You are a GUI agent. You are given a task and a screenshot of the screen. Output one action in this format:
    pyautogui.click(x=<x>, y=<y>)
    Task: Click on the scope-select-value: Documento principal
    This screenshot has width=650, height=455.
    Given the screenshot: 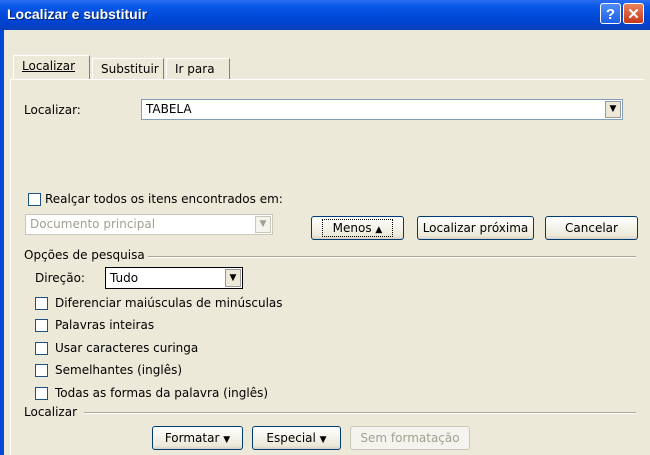 What is the action you would take?
    pyautogui.click(x=93, y=224)
    